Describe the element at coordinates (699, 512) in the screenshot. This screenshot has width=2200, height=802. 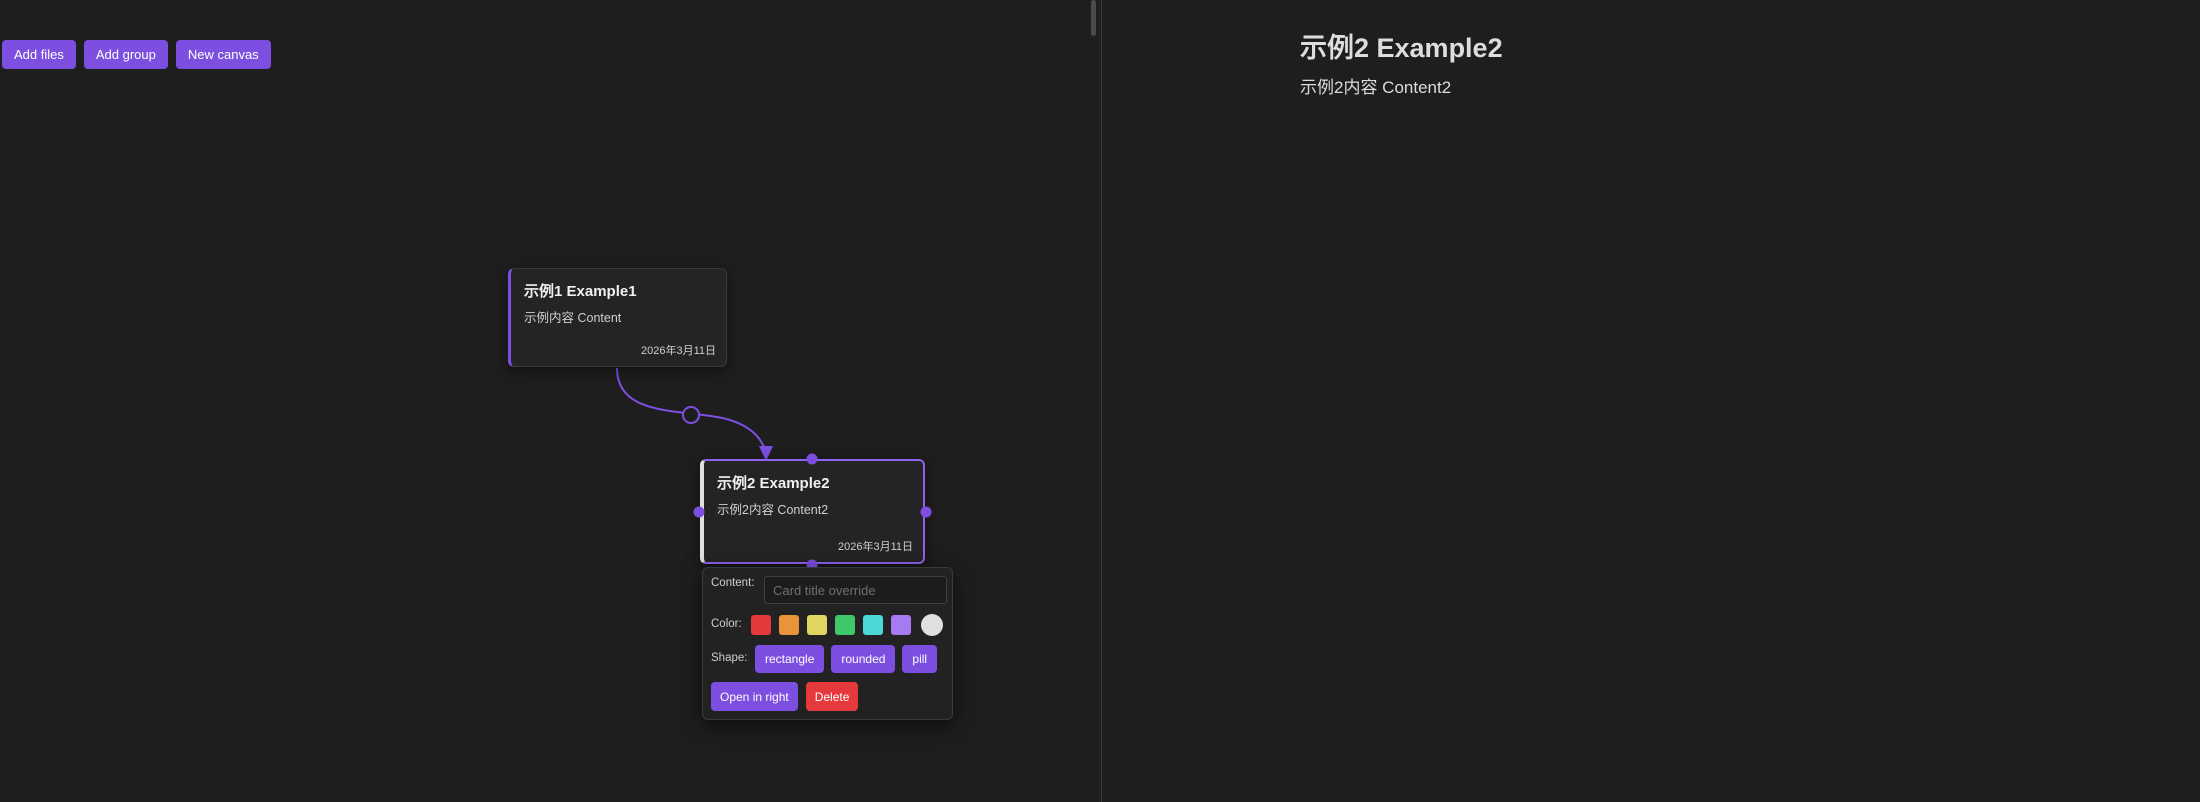
I see `connect-handle-left` at that location.